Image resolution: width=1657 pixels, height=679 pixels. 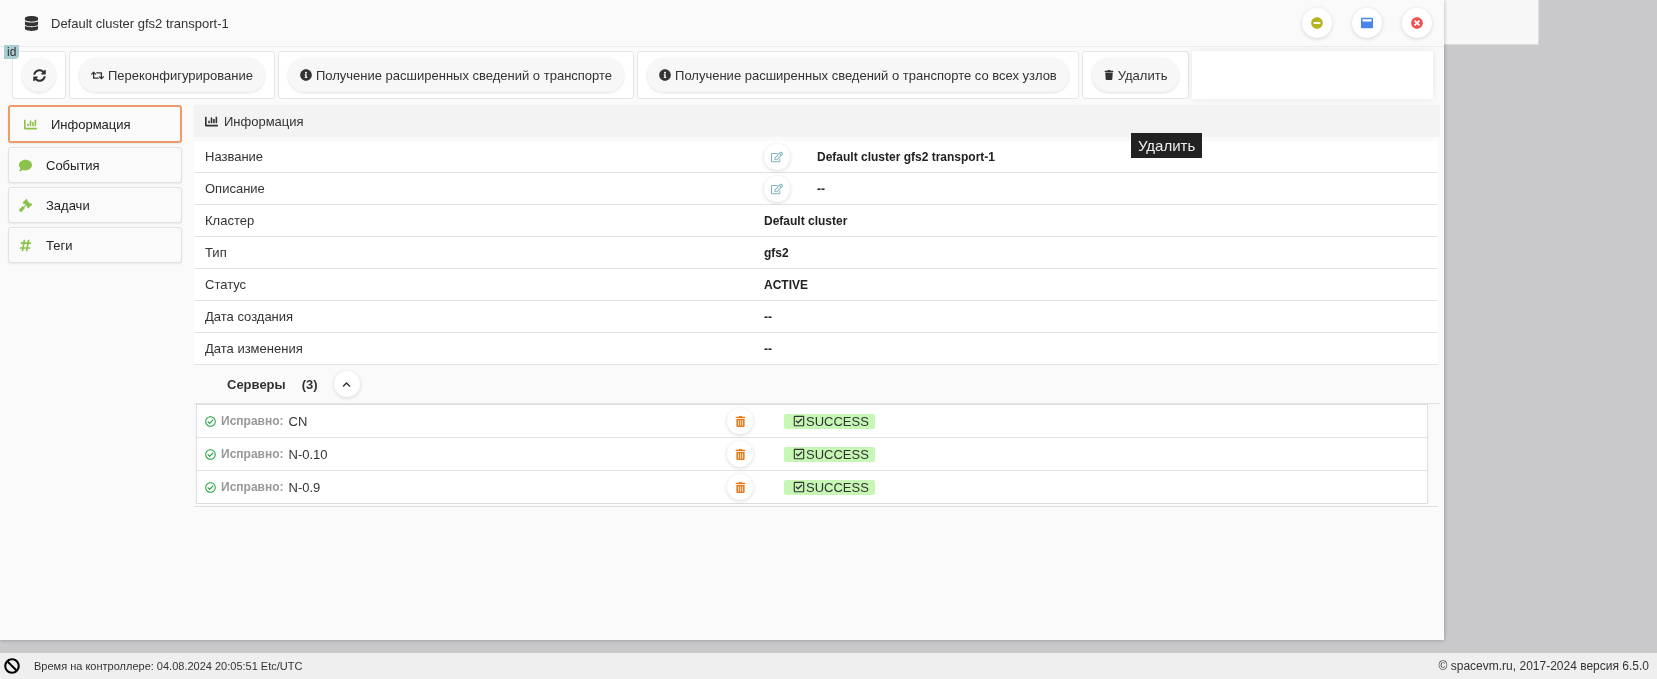 I want to click on field-label: Дата изменения, so click(x=254, y=348).